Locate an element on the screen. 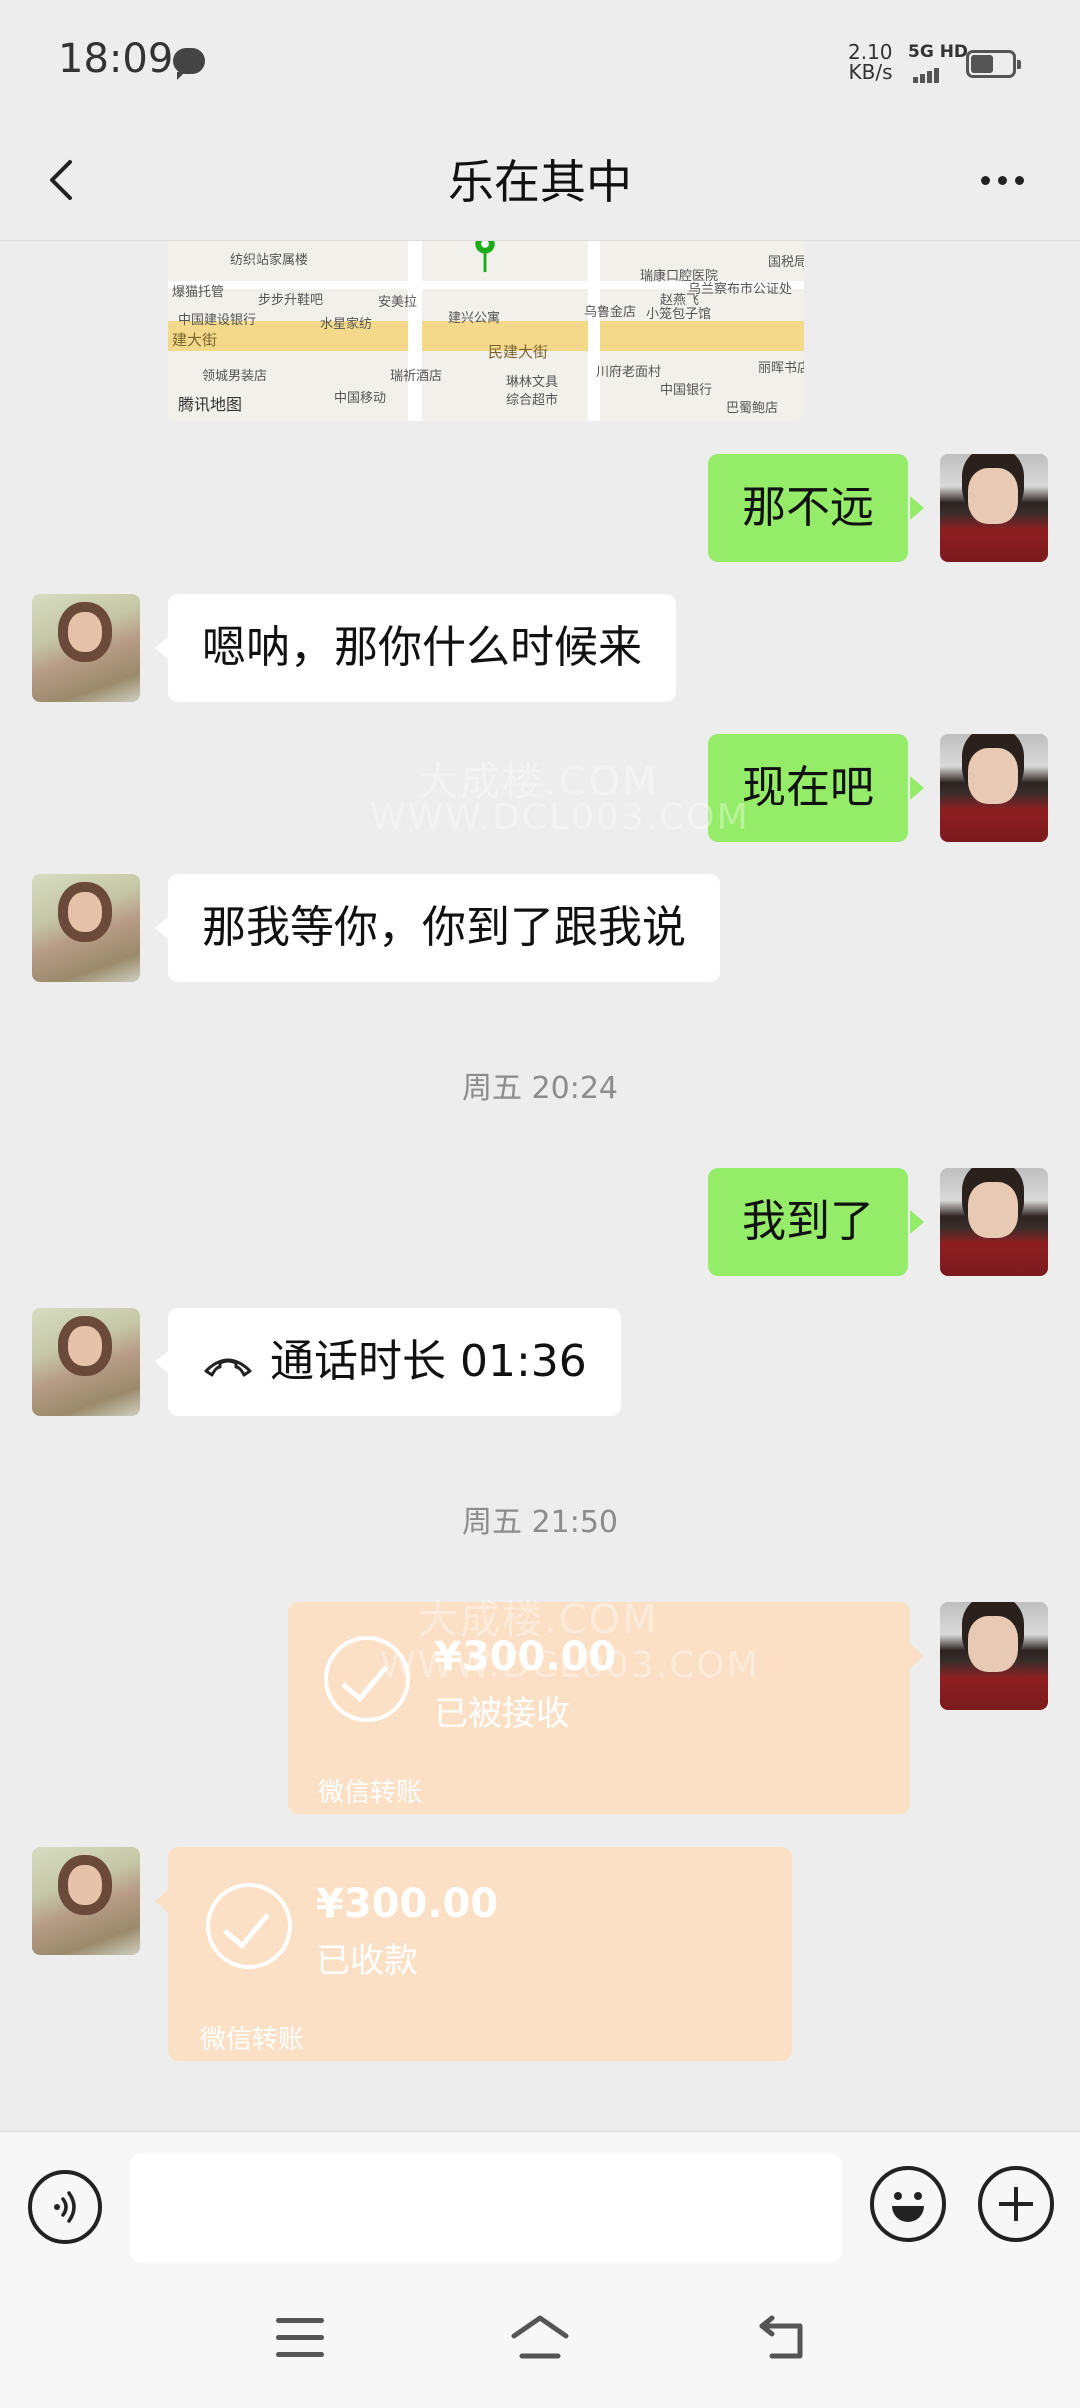 This screenshot has height=2408, width=1080. transfer-card-received: ¥300.00 已收款 微信转账 is located at coordinates (480, 1954).